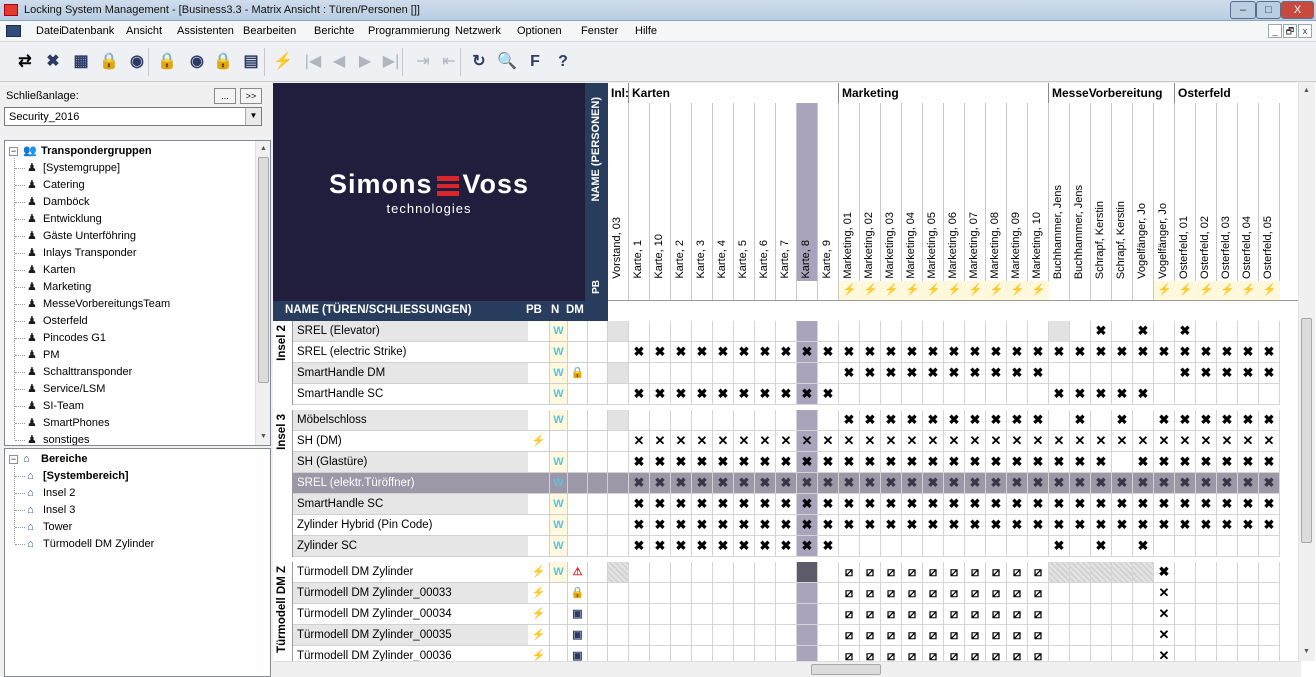 The height and width of the screenshot is (677, 1316). Describe the element at coordinates (263, 270) in the screenshot. I see `scroll-thumb` at that location.